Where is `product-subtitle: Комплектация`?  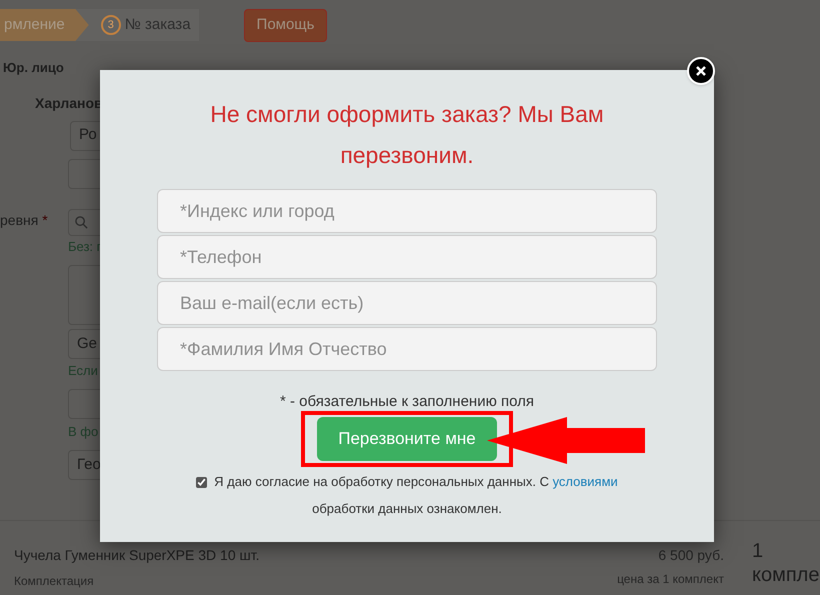
product-subtitle: Комплектация is located at coordinates (54, 581).